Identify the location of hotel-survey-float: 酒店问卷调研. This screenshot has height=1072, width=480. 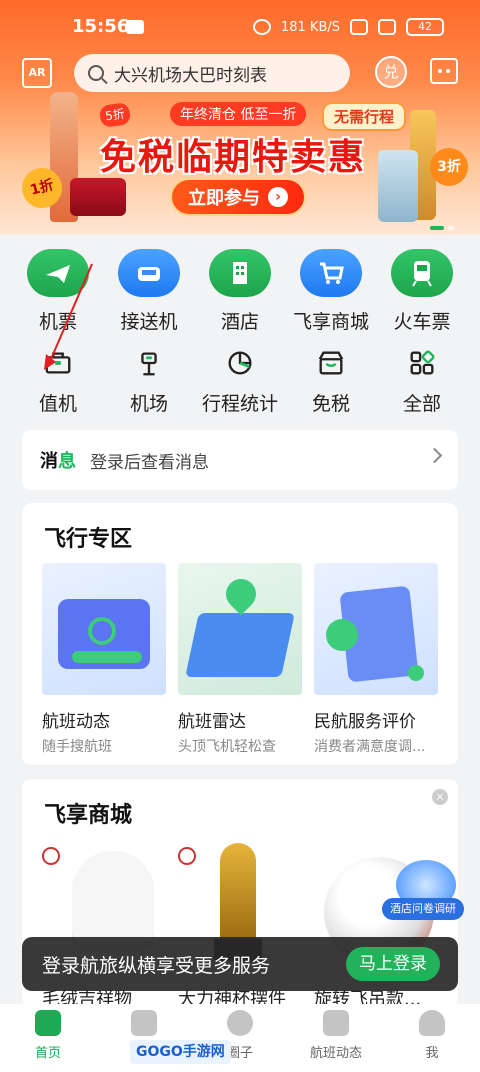
(423, 895).